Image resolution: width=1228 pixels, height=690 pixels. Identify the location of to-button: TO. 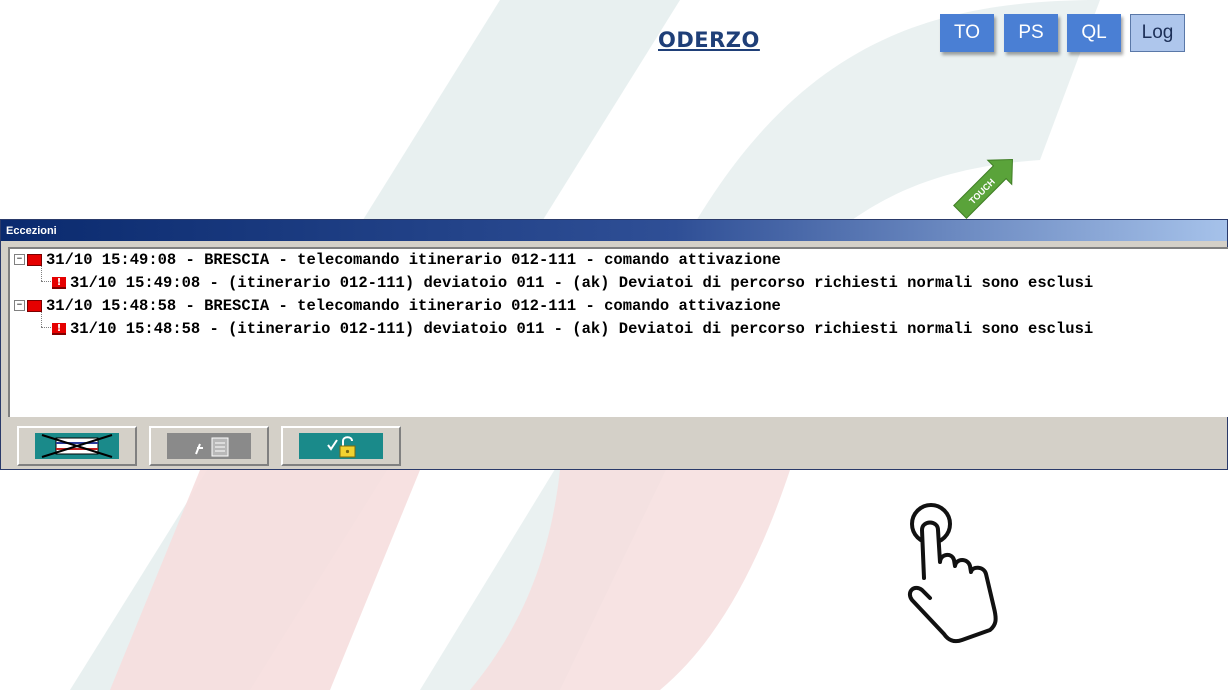
(967, 33).